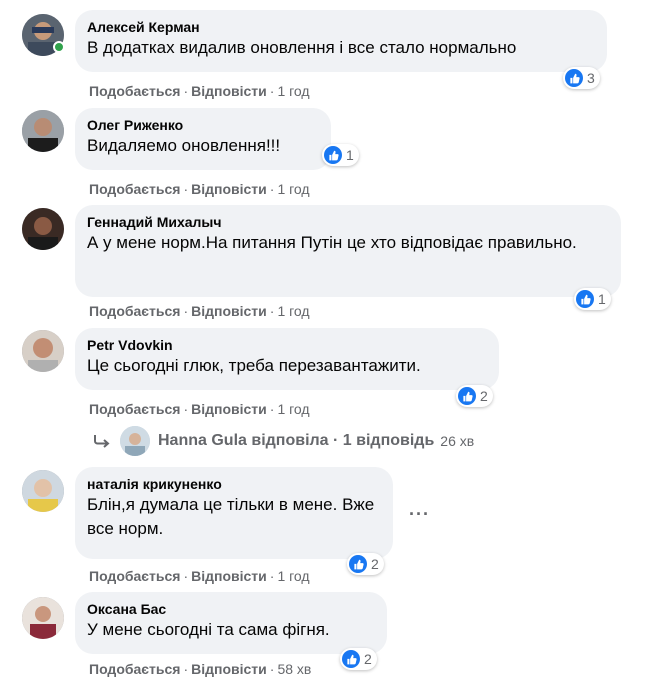  What do you see at coordinates (184, 145) in the screenshot?
I see `comment-text: Видаляемо оновлення!!!` at bounding box center [184, 145].